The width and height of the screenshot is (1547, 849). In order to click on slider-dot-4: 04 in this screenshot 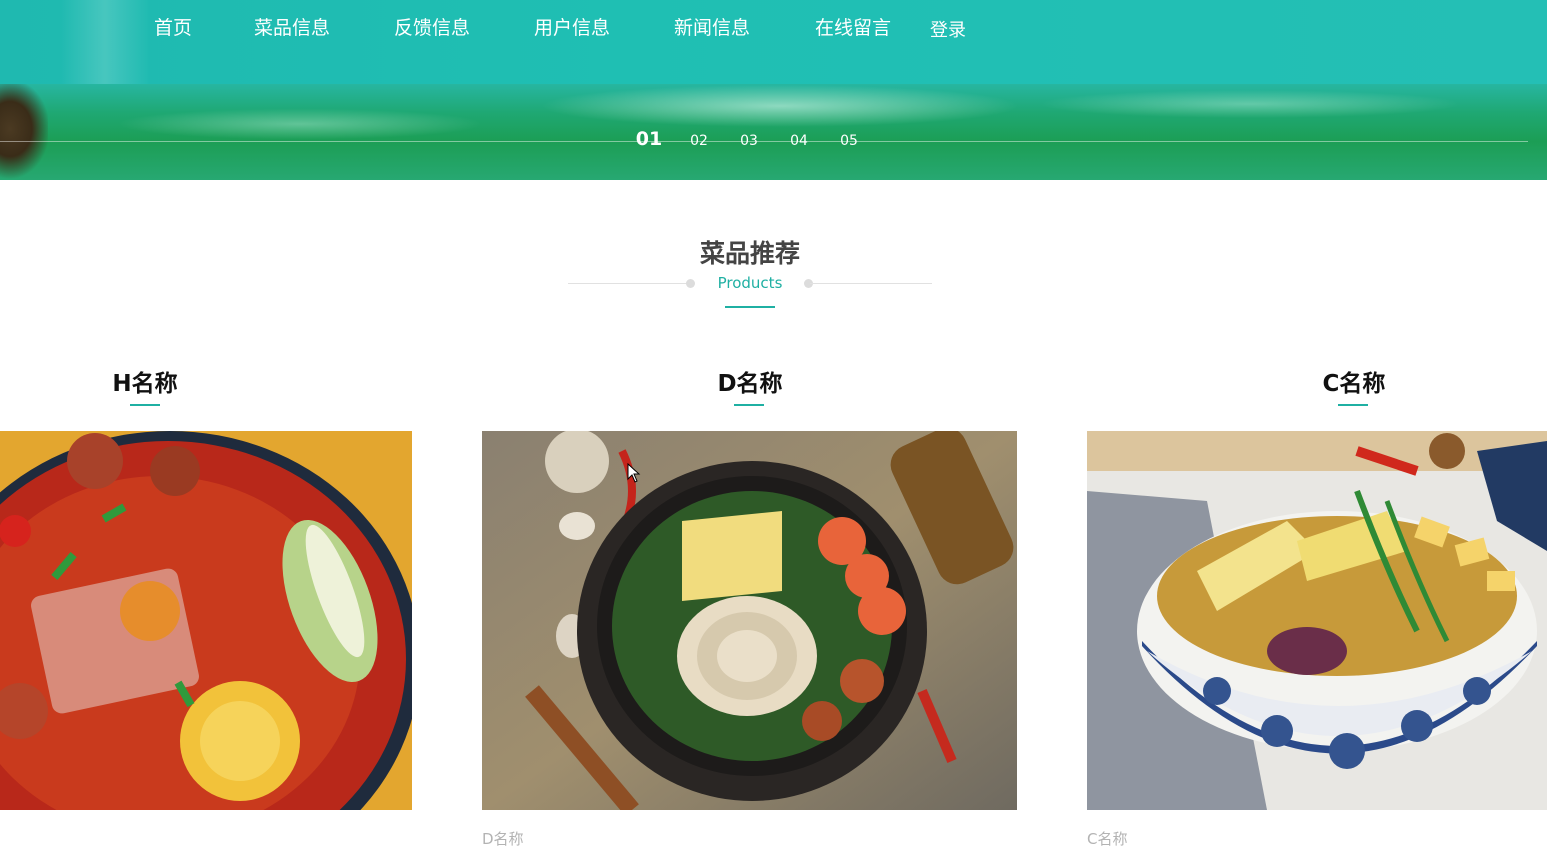, I will do `click(799, 141)`.